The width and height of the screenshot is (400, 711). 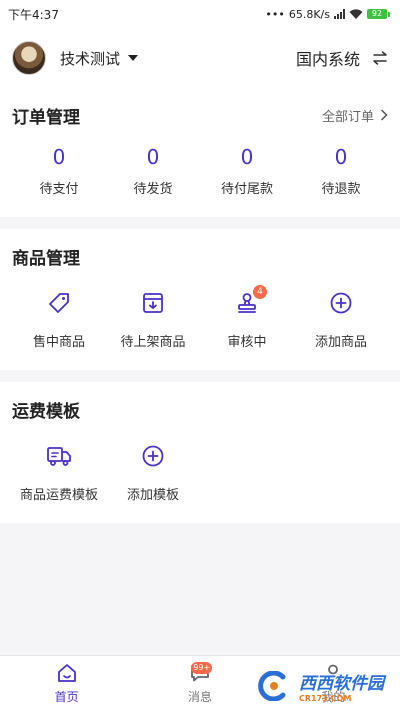 What do you see at coordinates (200, 256) in the screenshot?
I see `product-management-header: 商品管理` at bounding box center [200, 256].